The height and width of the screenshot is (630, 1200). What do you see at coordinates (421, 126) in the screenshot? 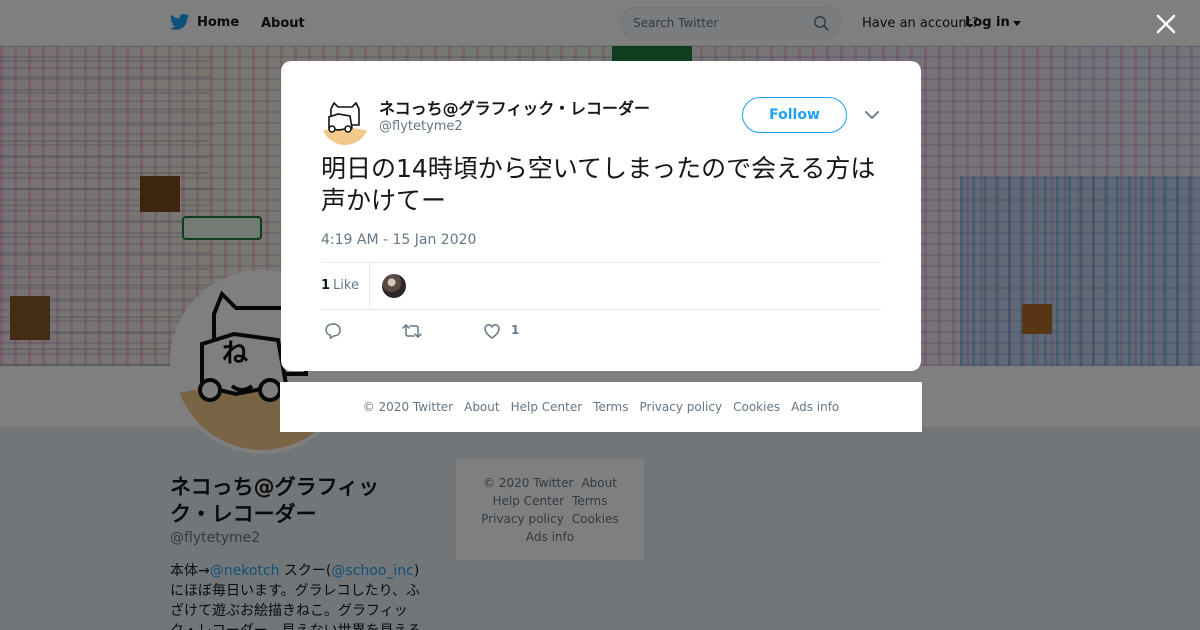
I see `tweet-author-handle: @flytetyme2` at bounding box center [421, 126].